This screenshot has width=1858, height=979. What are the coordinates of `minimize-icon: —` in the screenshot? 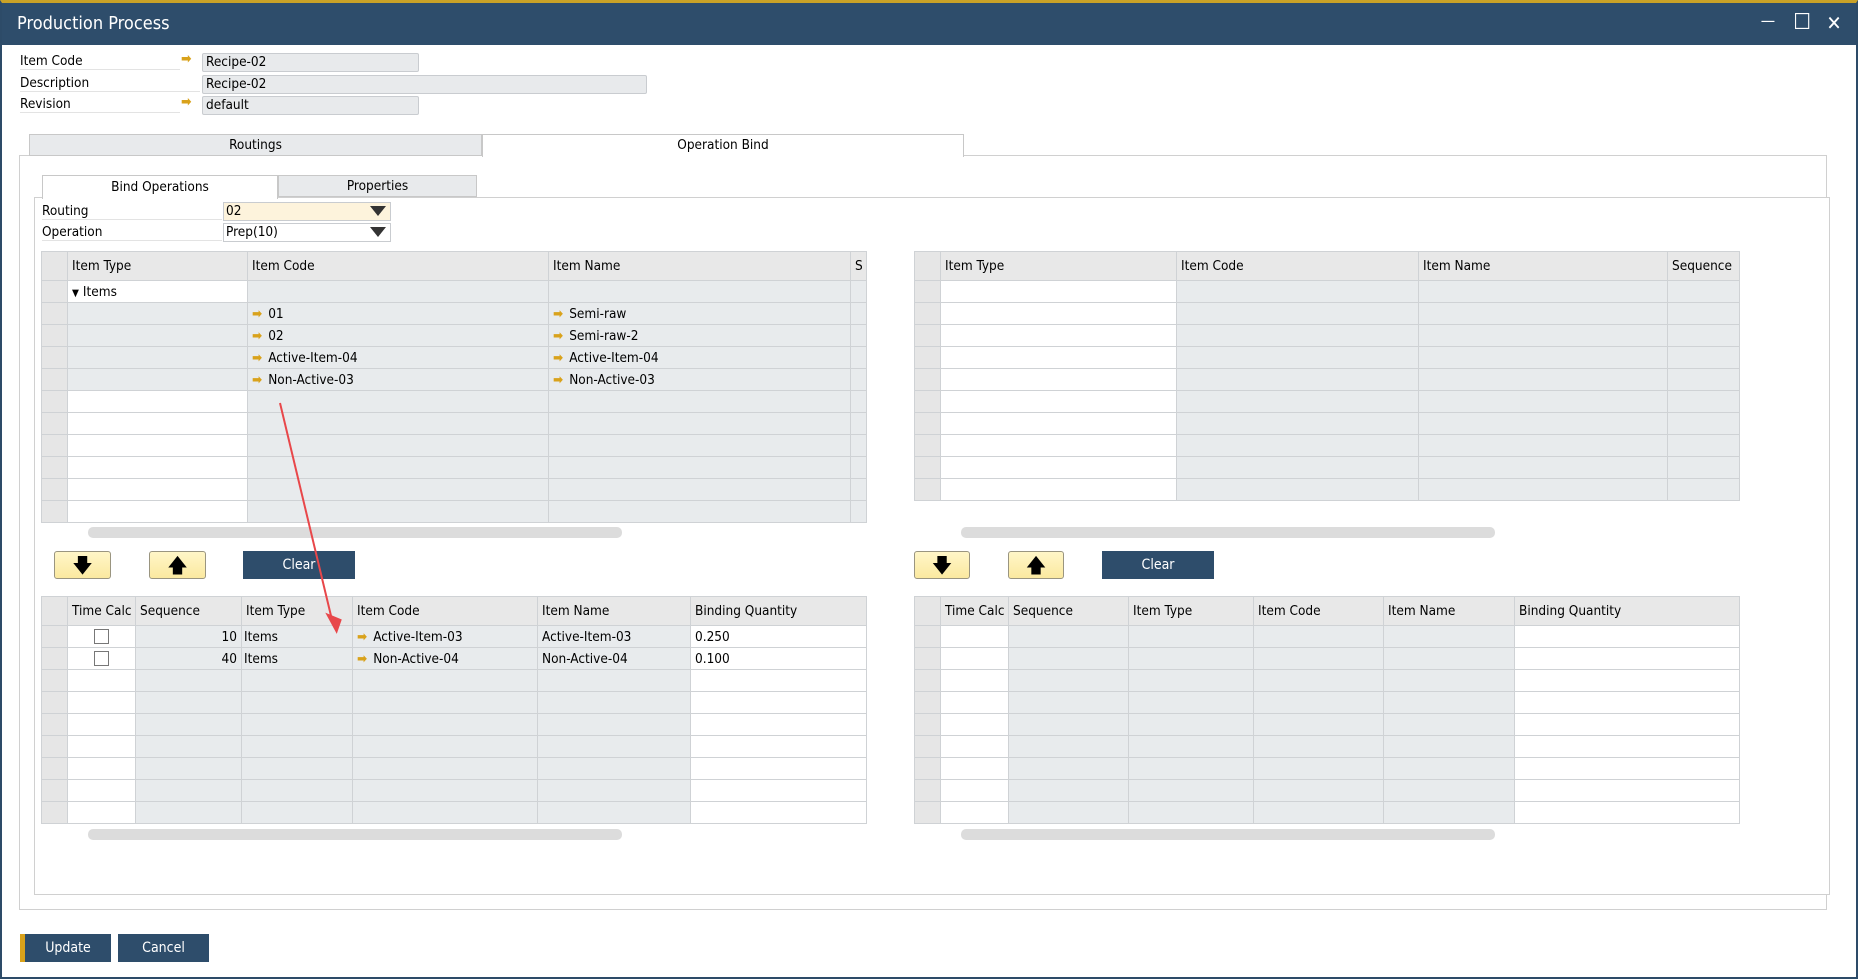 It's located at (1768, 21).